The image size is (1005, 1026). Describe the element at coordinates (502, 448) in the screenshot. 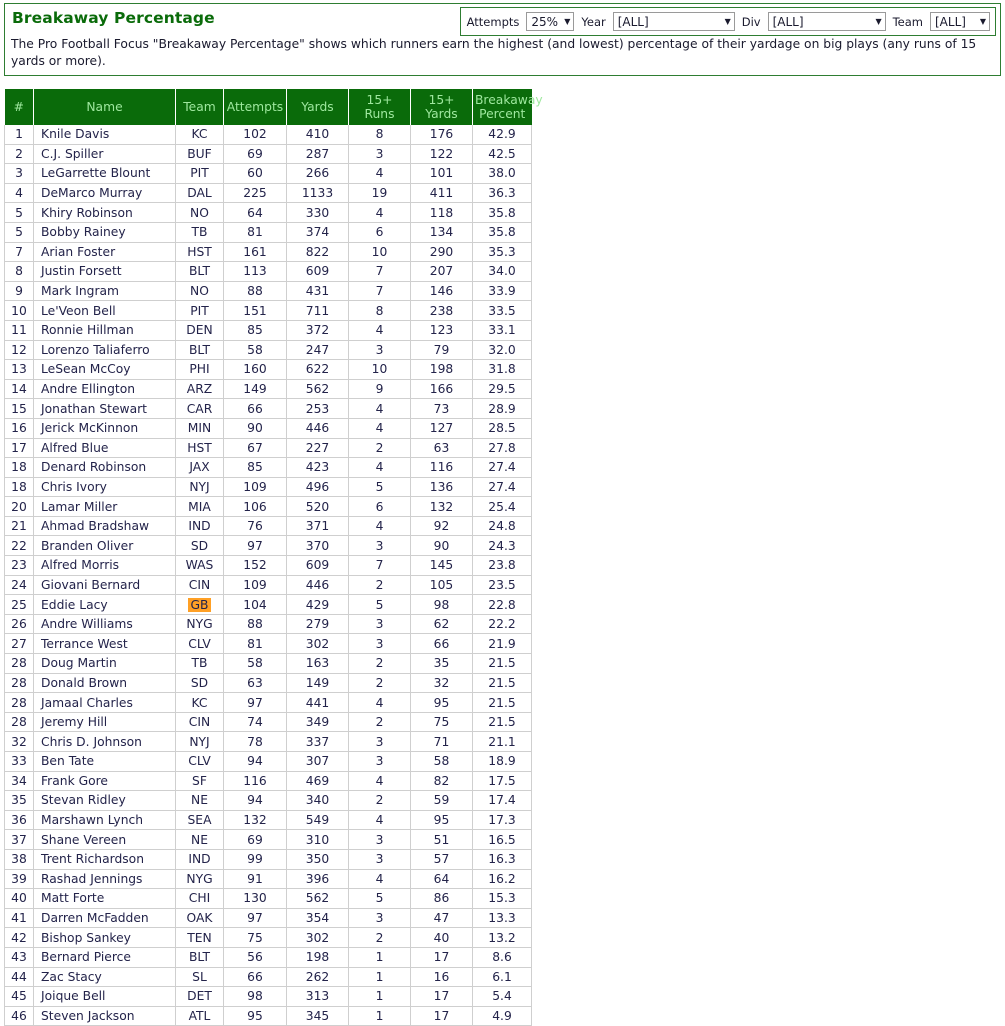

I see `cell-pct: 27.8` at that location.